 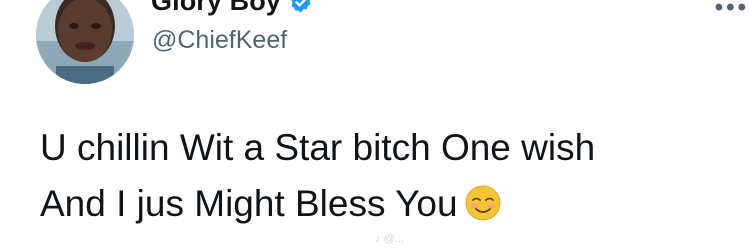 I want to click on avatar, so click(x=85, y=42).